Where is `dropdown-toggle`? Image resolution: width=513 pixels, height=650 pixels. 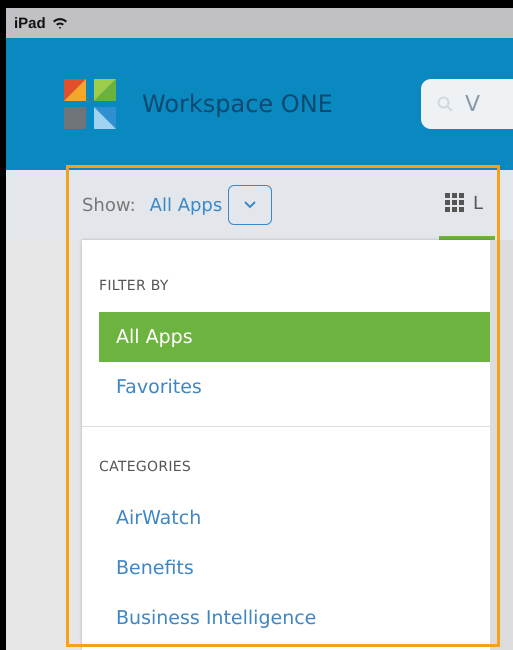
dropdown-toggle is located at coordinates (250, 205).